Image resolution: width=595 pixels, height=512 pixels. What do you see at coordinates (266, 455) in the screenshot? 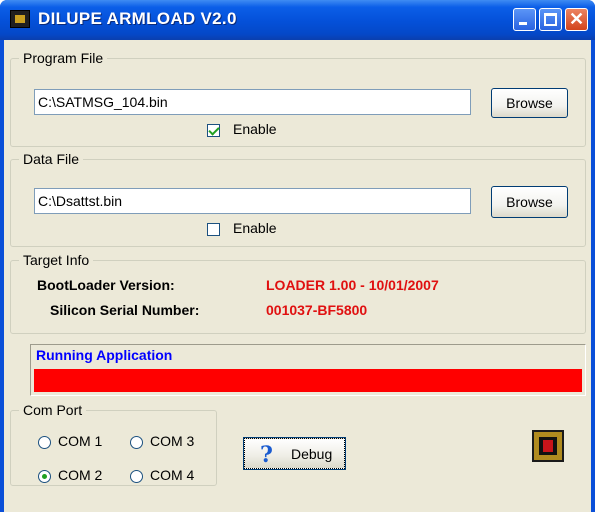
I see `help-icon: ?` at bounding box center [266, 455].